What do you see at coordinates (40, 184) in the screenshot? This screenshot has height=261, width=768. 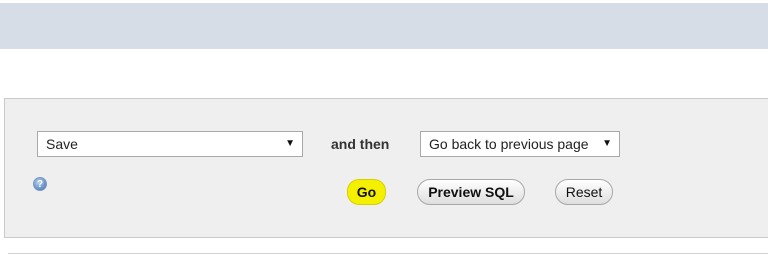 I see `help-icon: ?` at bounding box center [40, 184].